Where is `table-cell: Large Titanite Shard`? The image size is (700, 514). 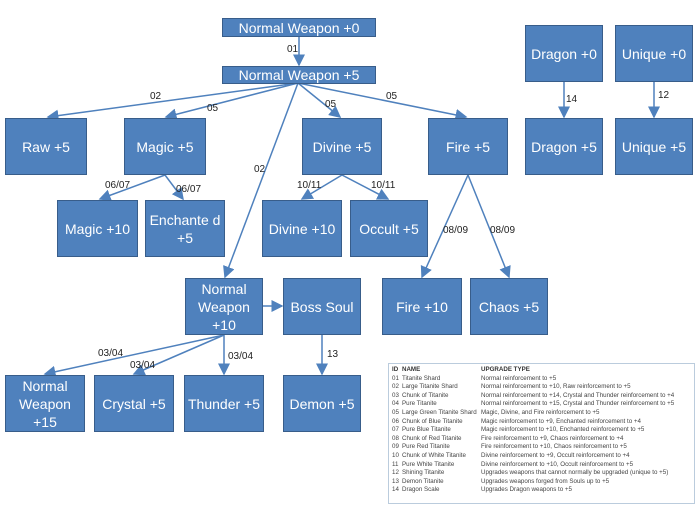 table-cell: Large Titanite Shard is located at coordinates (430, 387).